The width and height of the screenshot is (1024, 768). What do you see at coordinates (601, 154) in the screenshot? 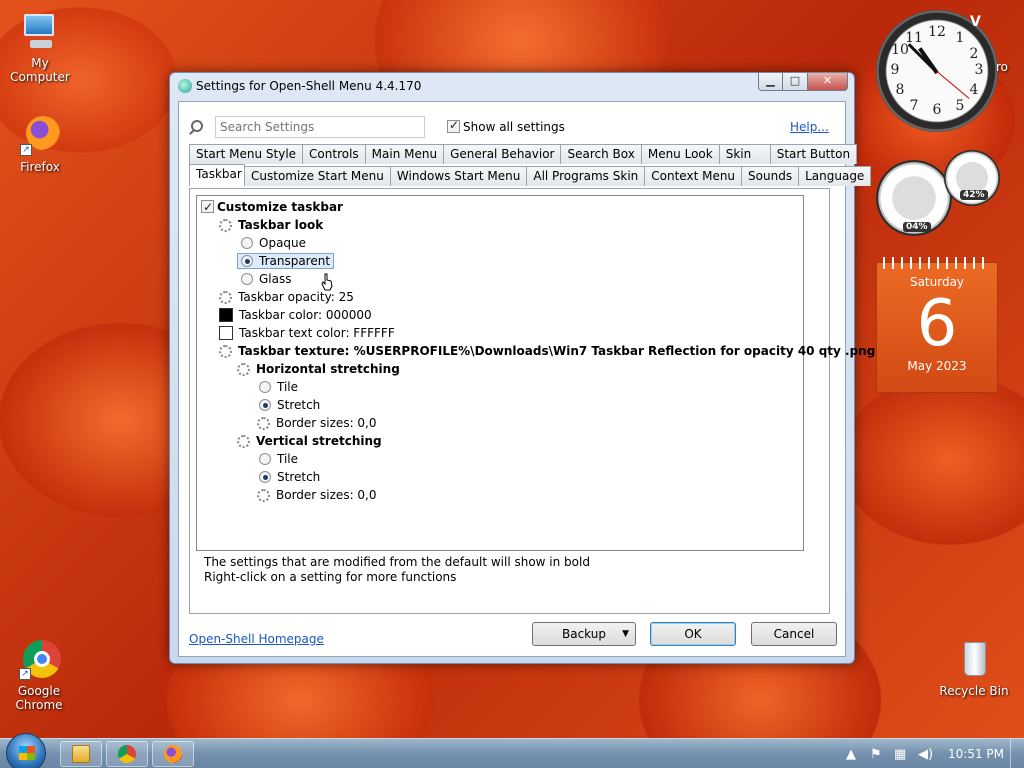
I see `tab-search-box: Search Box` at bounding box center [601, 154].